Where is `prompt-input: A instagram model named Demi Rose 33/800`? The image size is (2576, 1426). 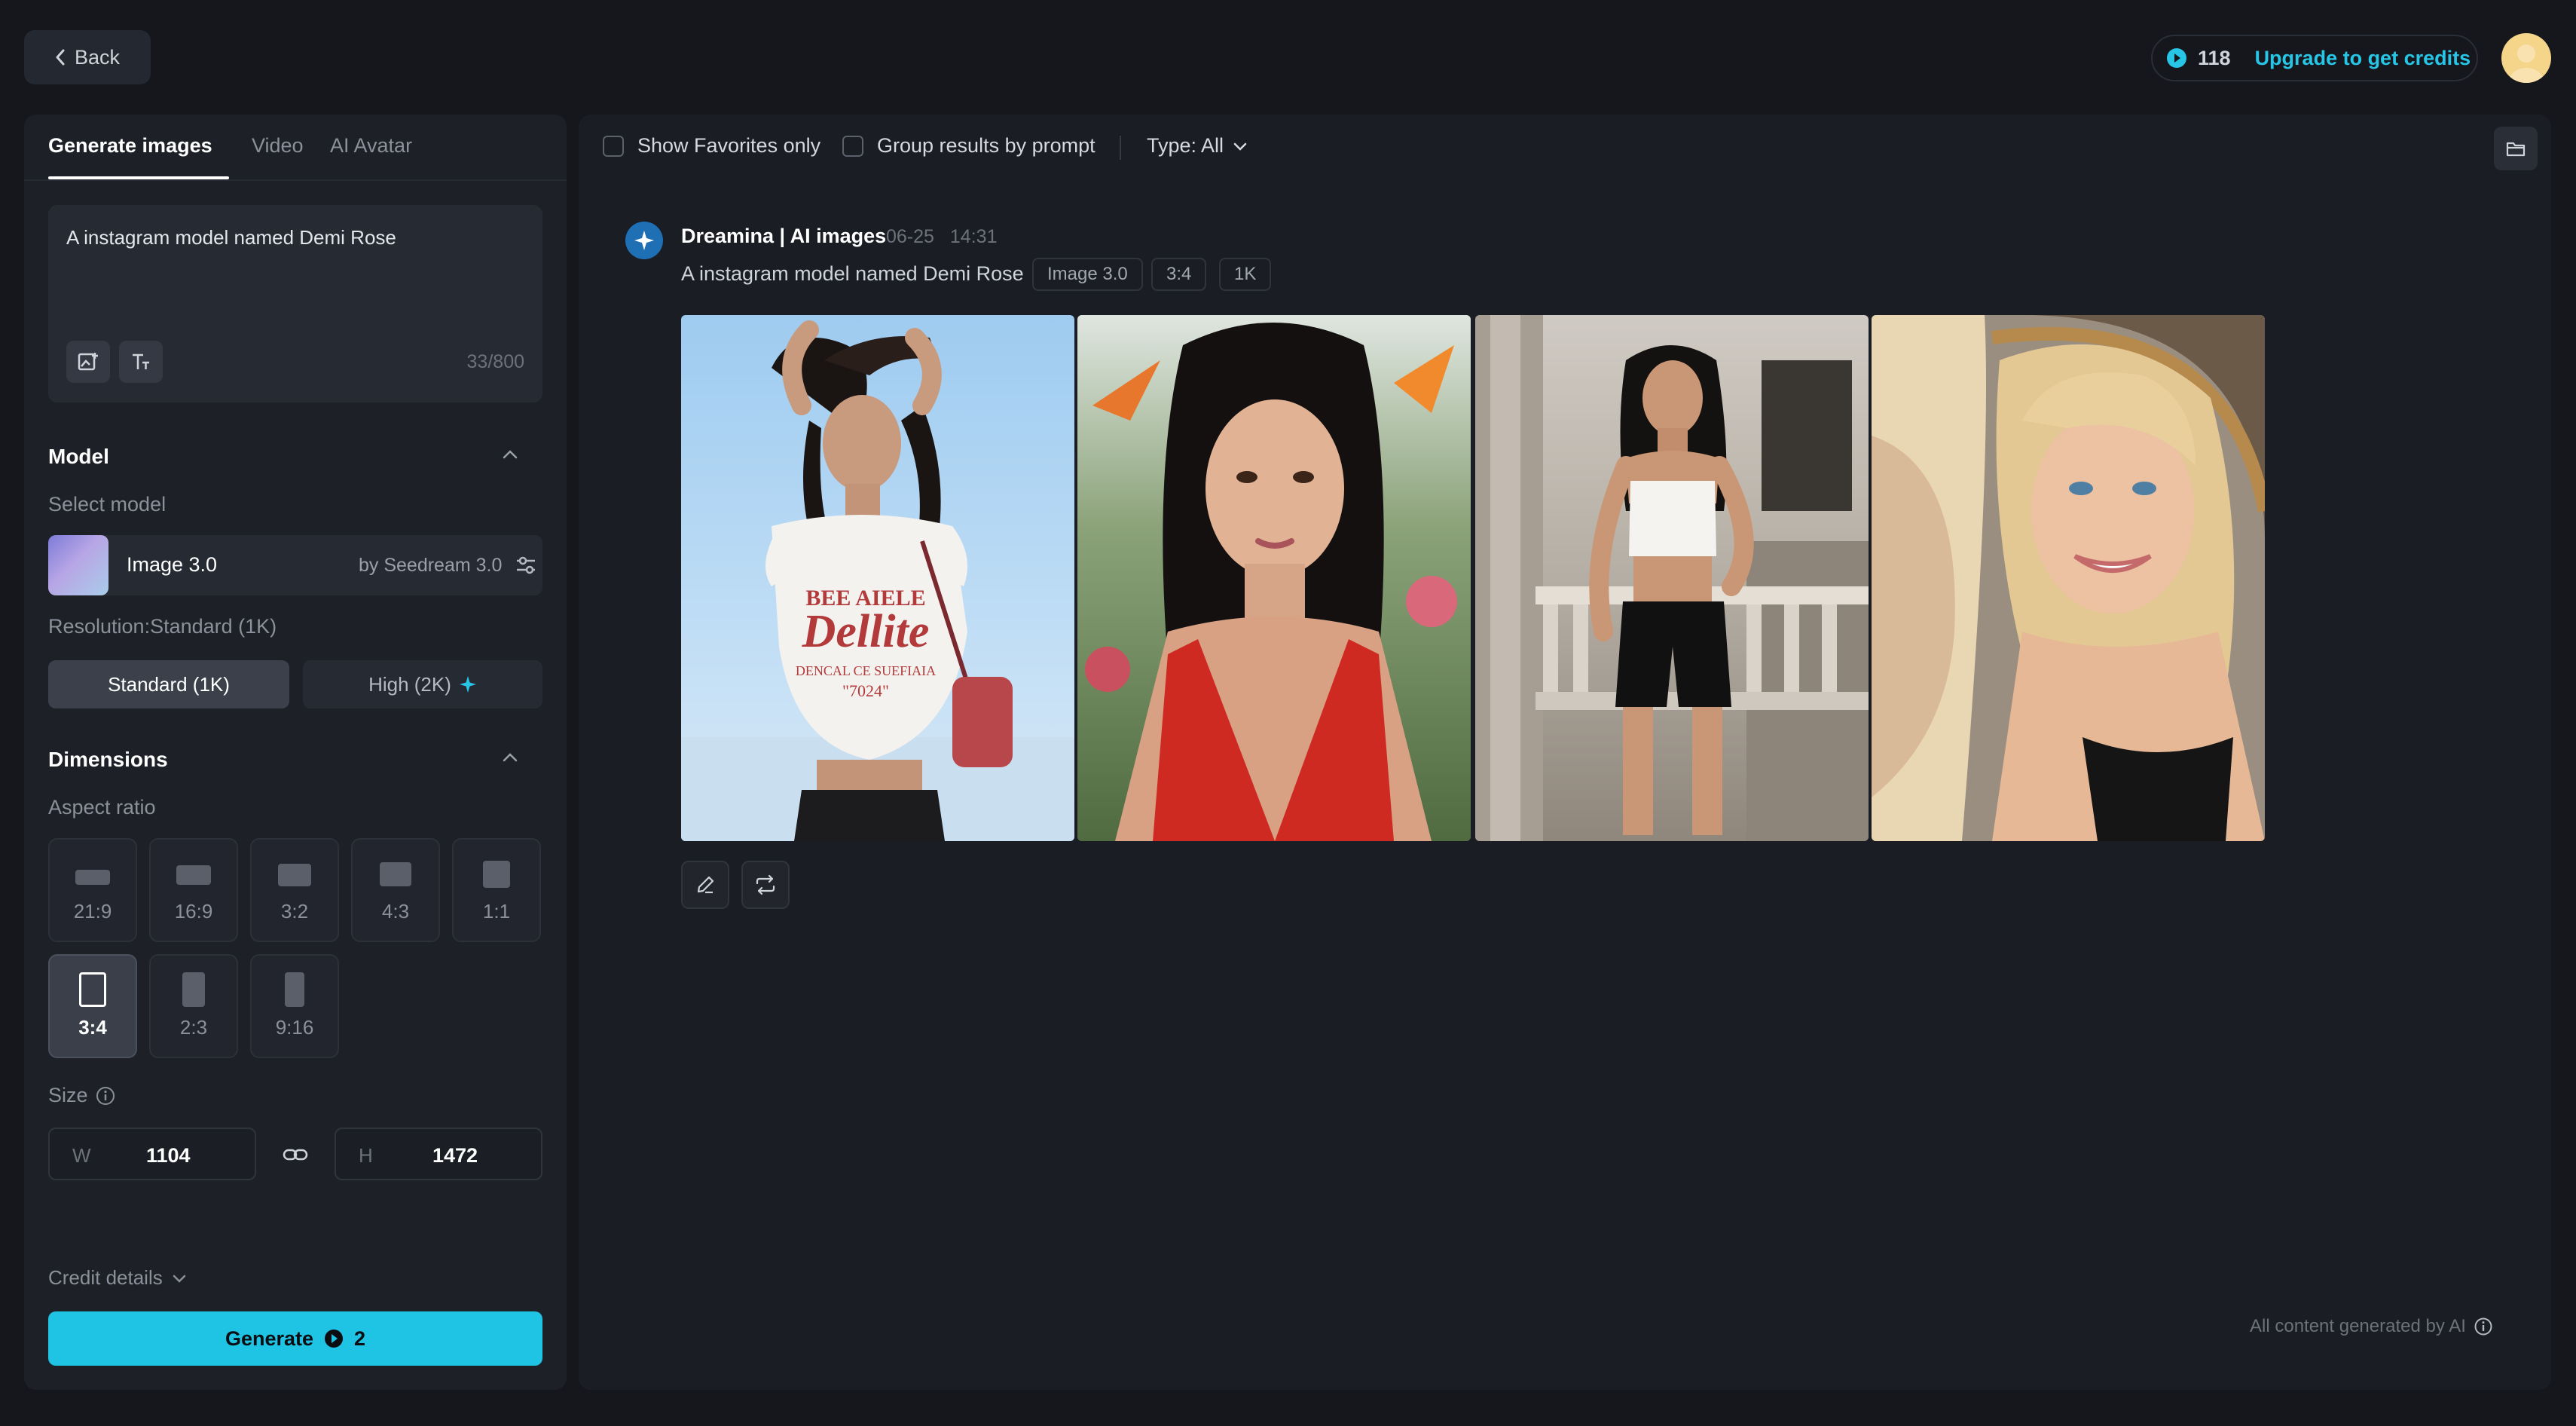
prompt-input: A instagram model named Demi Rose 33/800 is located at coordinates (295, 303).